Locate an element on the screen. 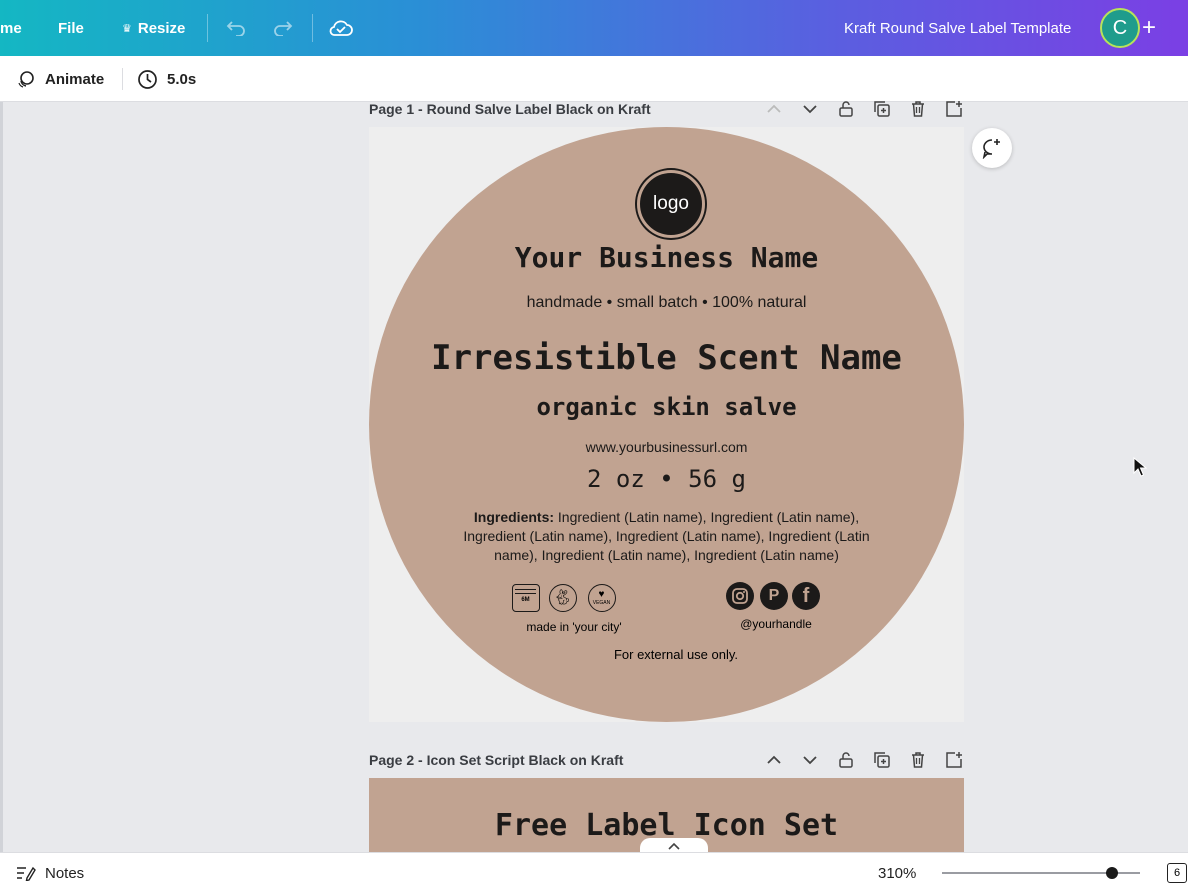 This screenshot has height=892, width=1188. file-menu: File is located at coordinates (71, 28).